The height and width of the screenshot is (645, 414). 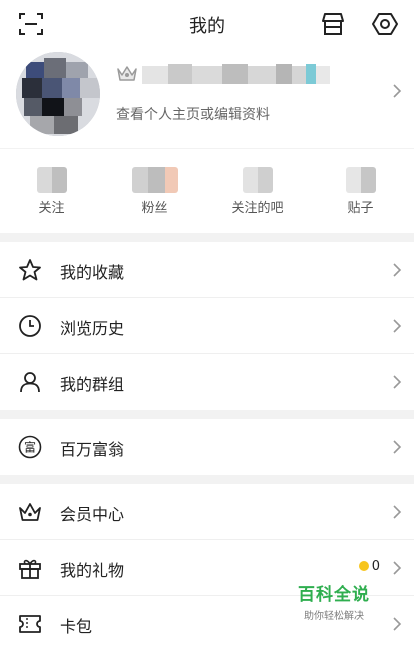 I want to click on menu-item-groups: 我的群组, so click(x=207, y=382).